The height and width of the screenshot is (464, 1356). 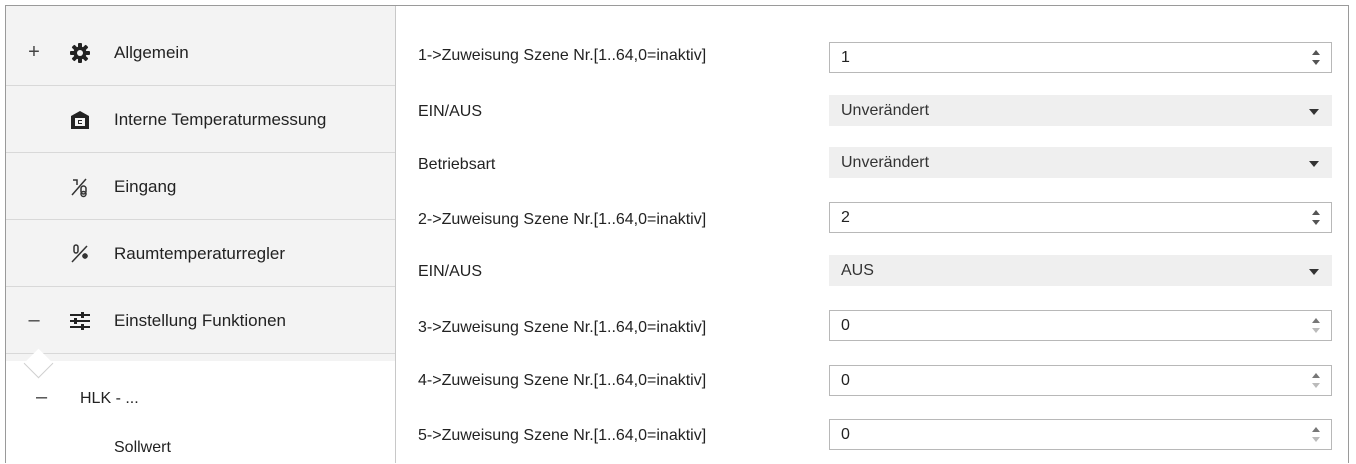 What do you see at coordinates (80, 321) in the screenshot?
I see `sliders-icon` at bounding box center [80, 321].